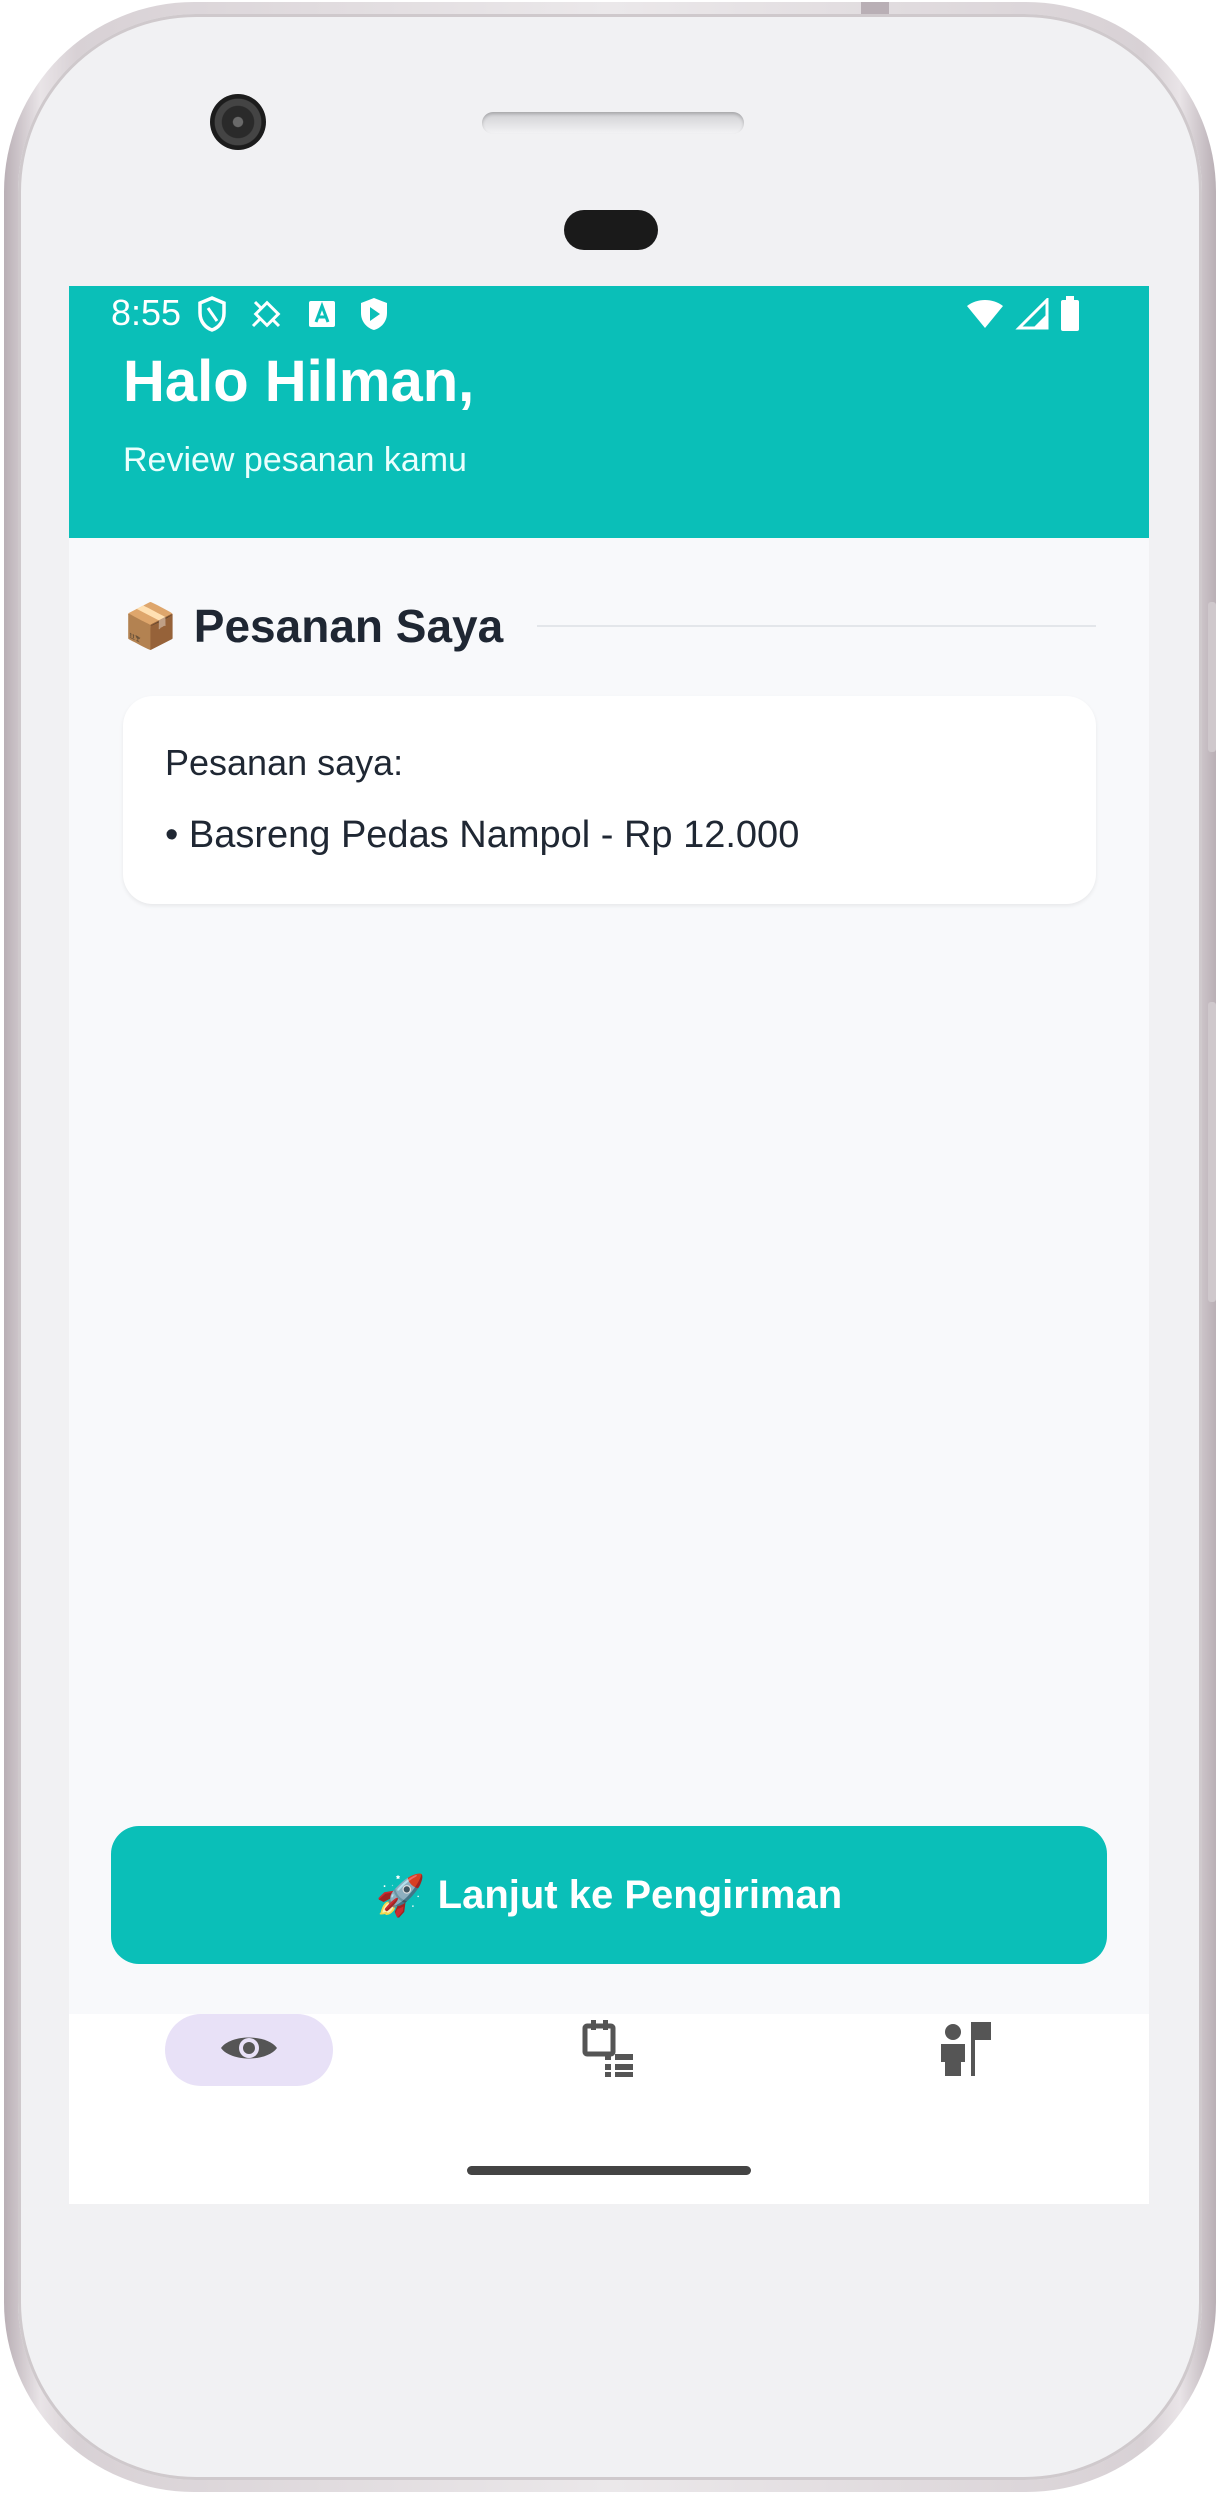  What do you see at coordinates (374, 316) in the screenshot?
I see `play-shield-icon` at bounding box center [374, 316].